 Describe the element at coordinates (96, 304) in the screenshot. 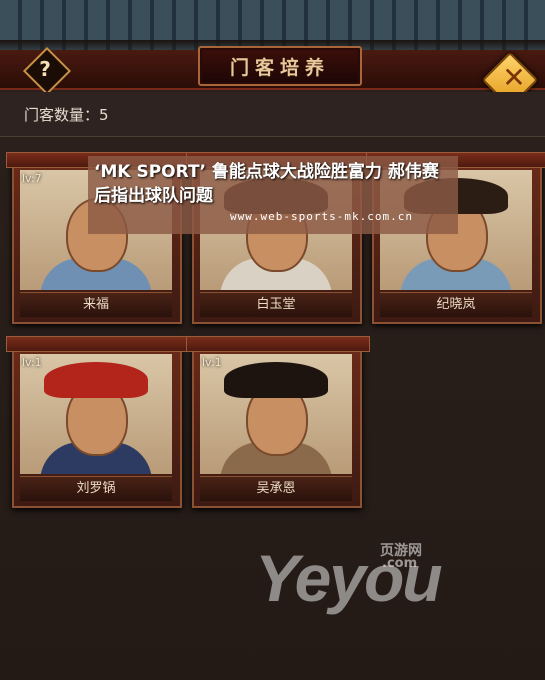

I see `retainer-name: 来福` at that location.